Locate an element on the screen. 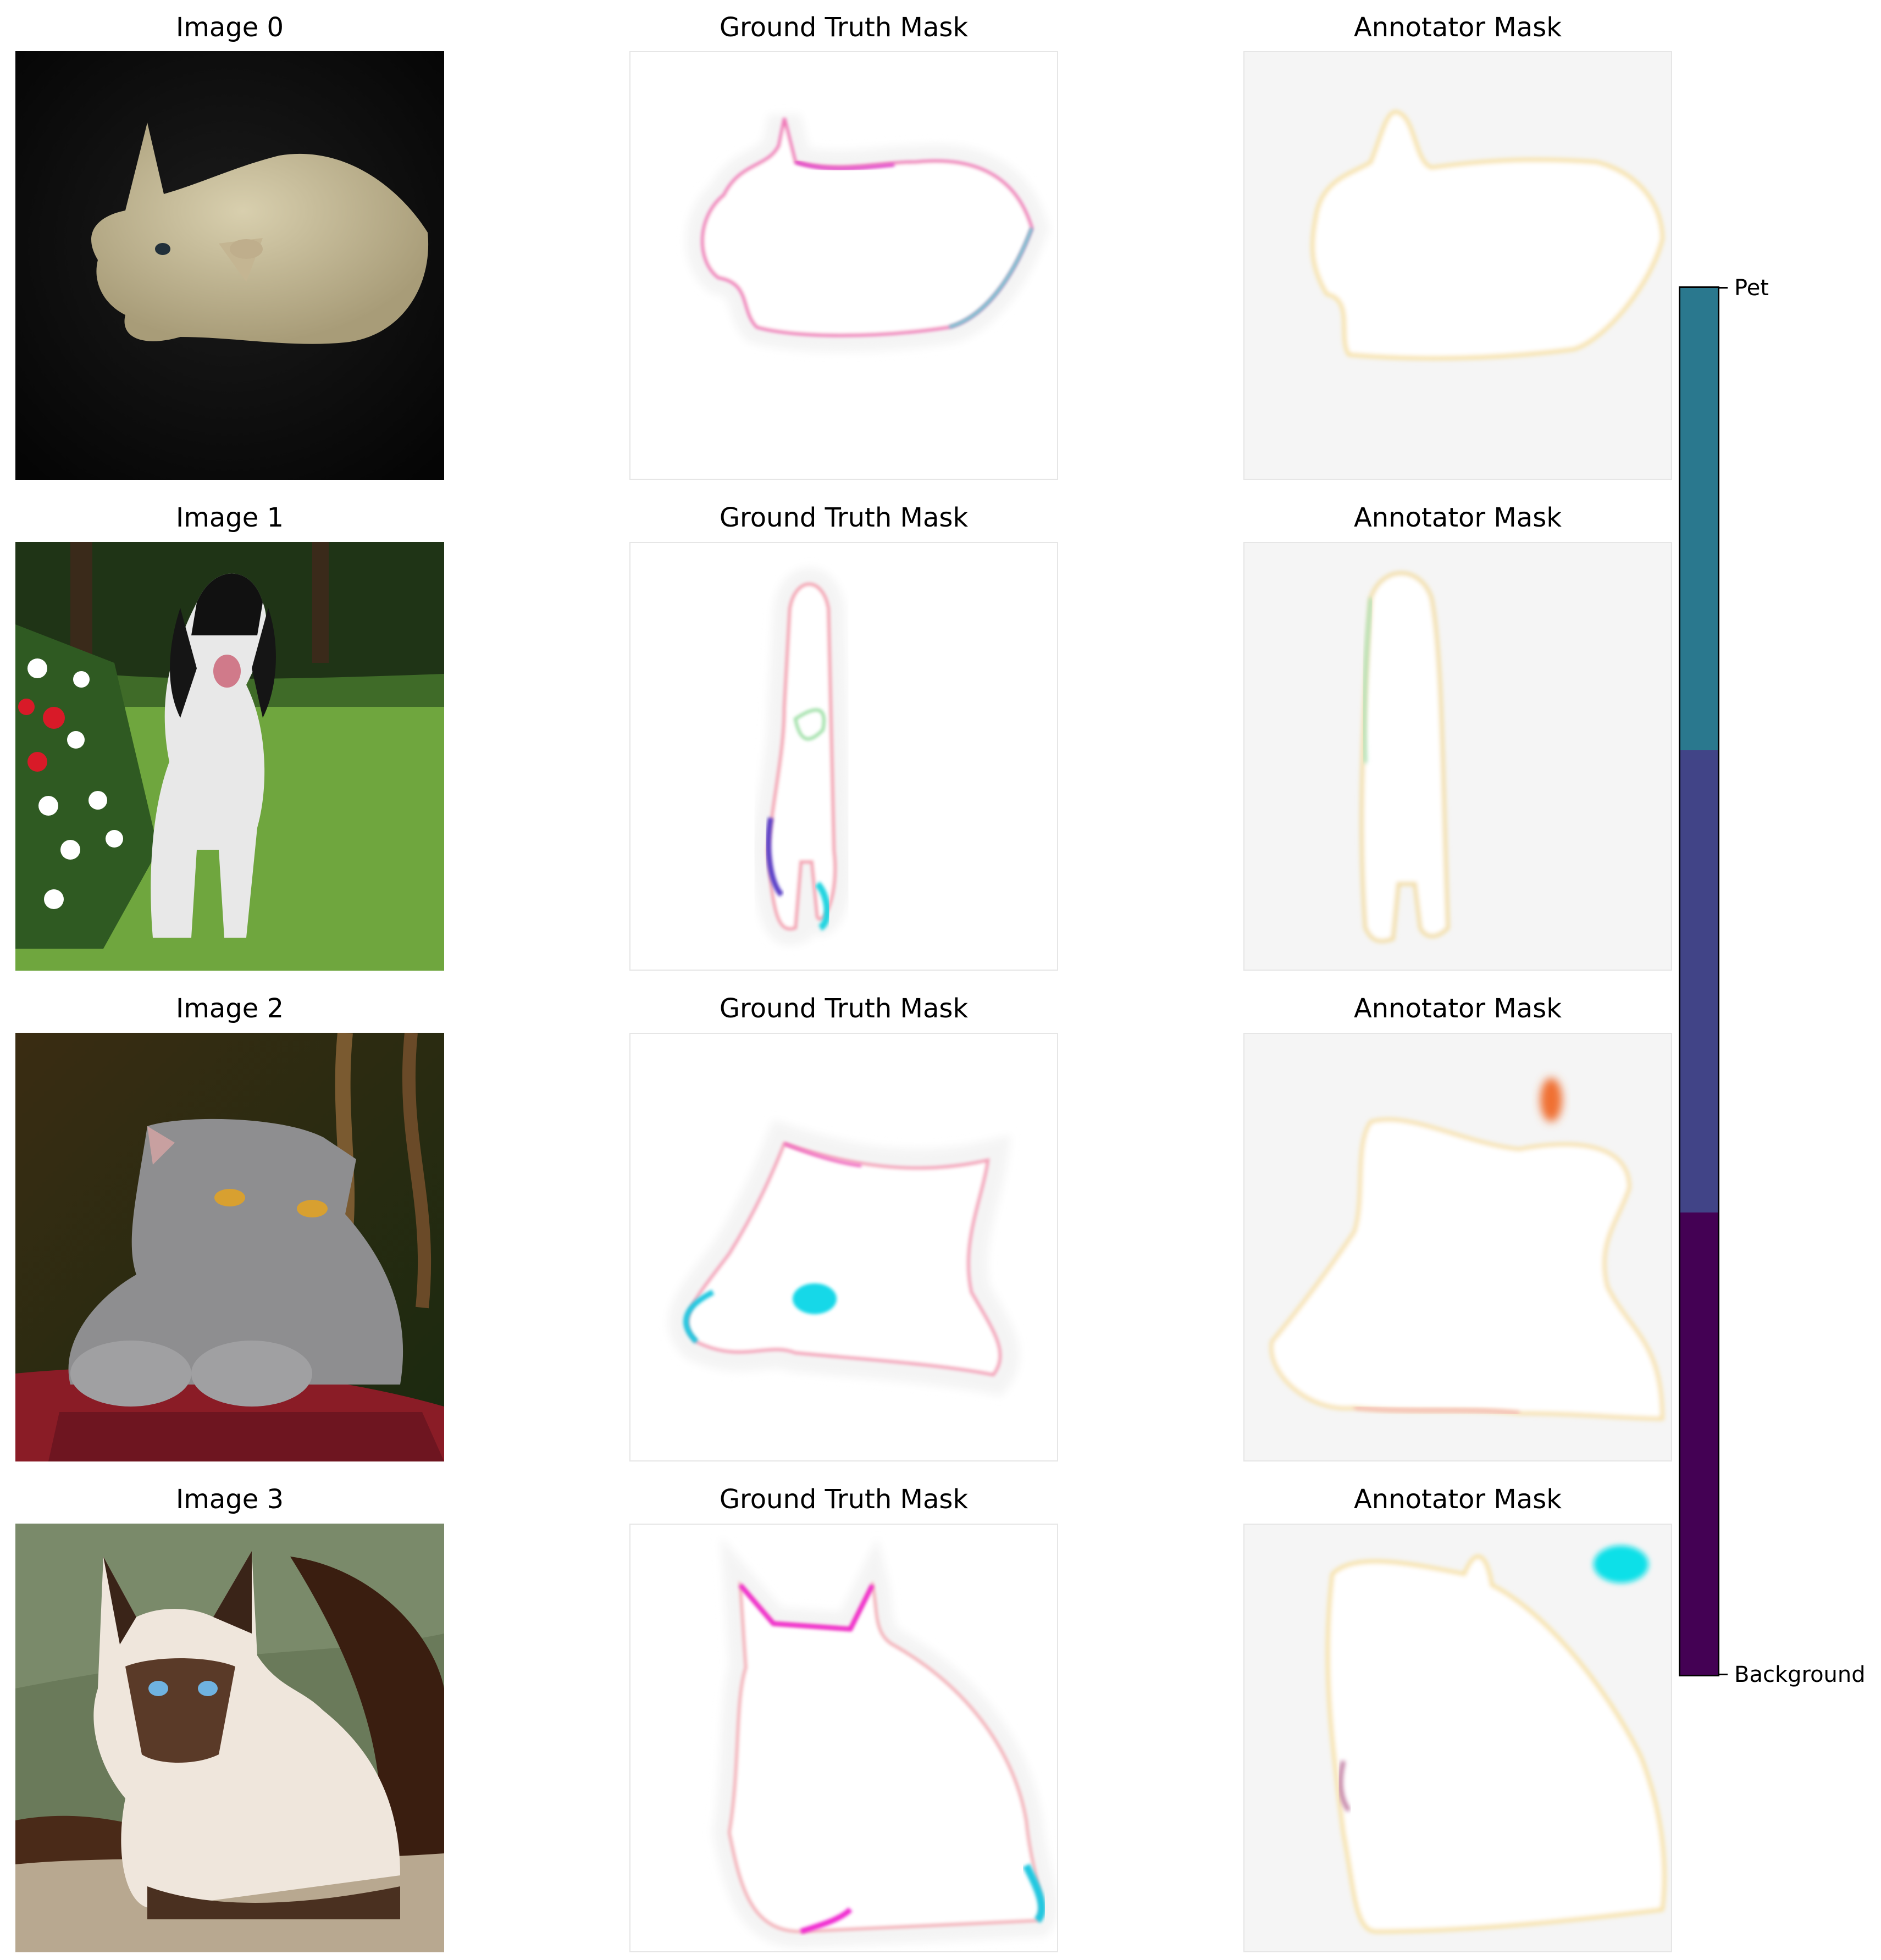 The width and height of the screenshot is (1881, 1960). image-title: Image 2 is located at coordinates (229, 1008).